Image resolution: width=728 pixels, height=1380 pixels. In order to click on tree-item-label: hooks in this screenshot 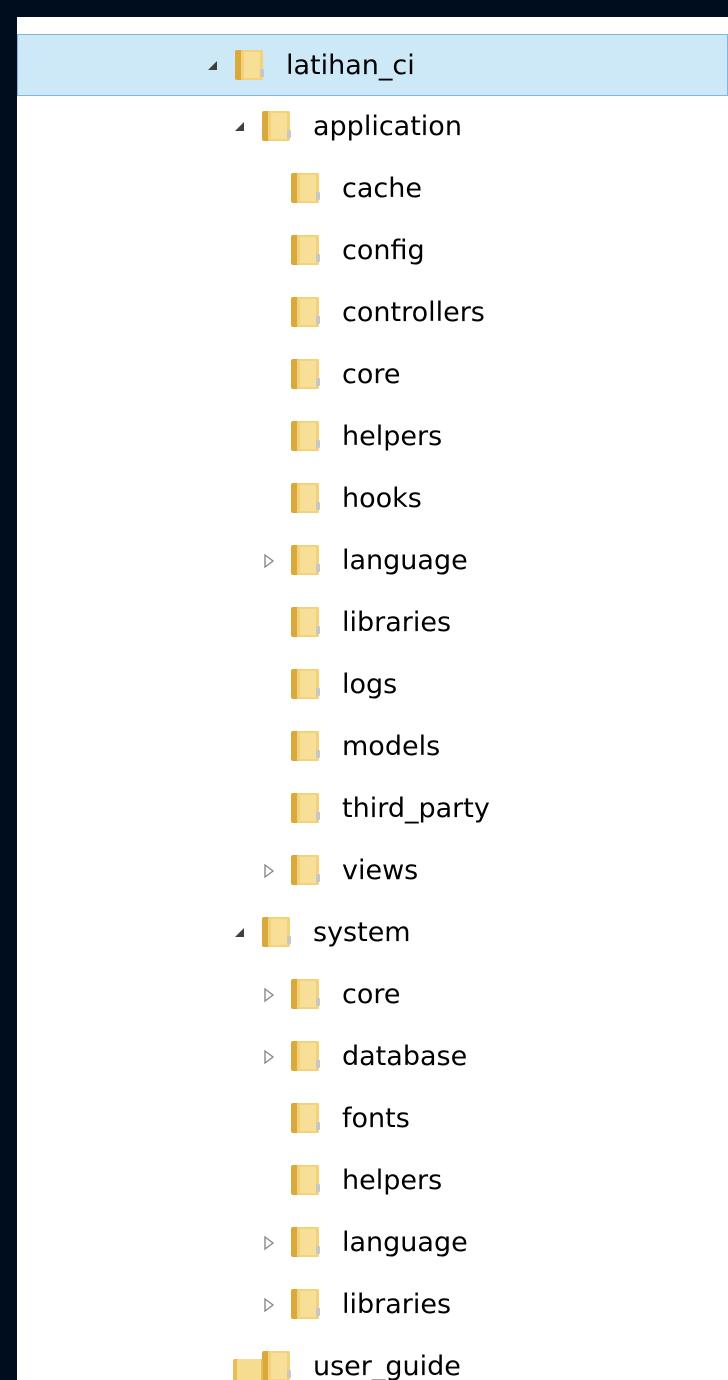, I will do `click(382, 498)`.